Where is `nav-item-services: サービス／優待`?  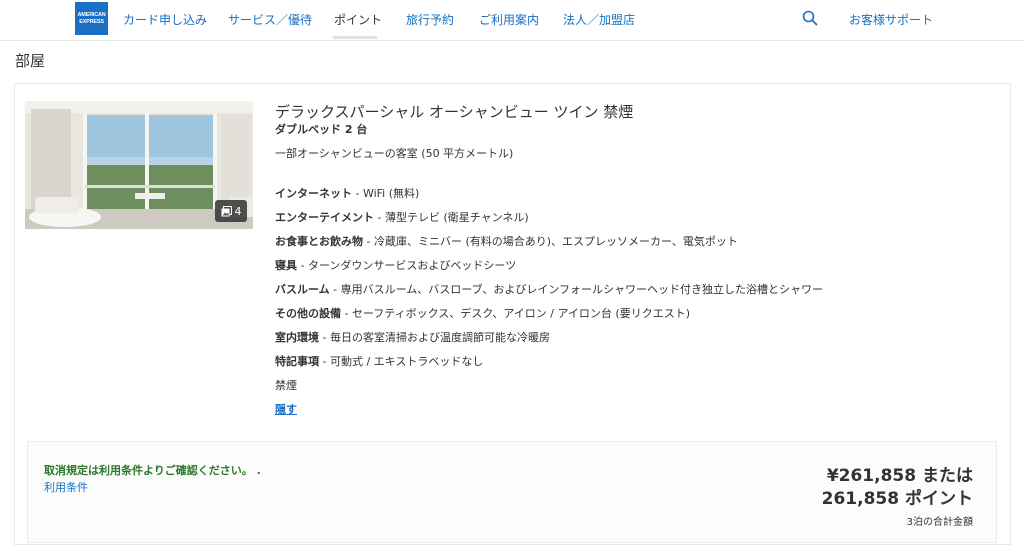 nav-item-services: サービス／優待 is located at coordinates (270, 19).